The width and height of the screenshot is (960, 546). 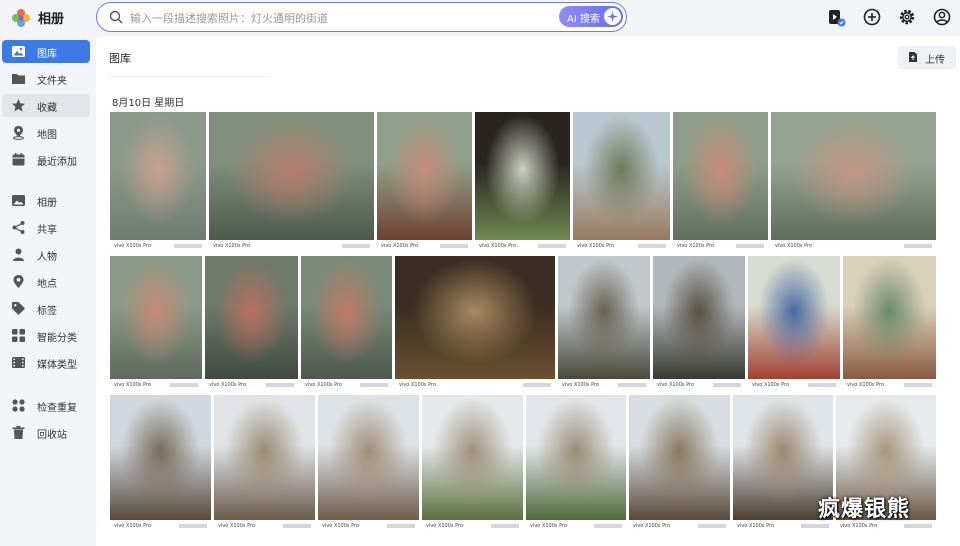 What do you see at coordinates (935, 60) in the screenshot?
I see `upload-label: 上传` at bounding box center [935, 60].